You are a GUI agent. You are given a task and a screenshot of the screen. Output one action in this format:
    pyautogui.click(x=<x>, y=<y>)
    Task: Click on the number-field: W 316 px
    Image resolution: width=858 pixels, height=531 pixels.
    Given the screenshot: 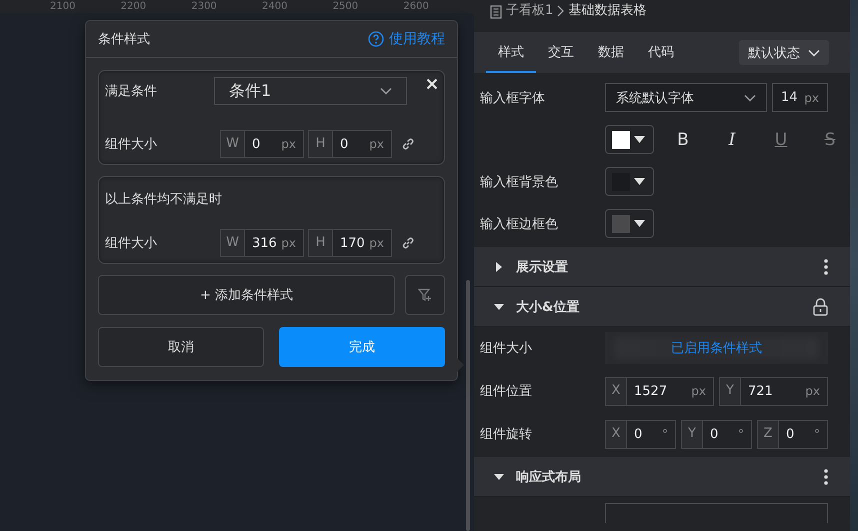 What is the action you would take?
    pyautogui.click(x=262, y=243)
    